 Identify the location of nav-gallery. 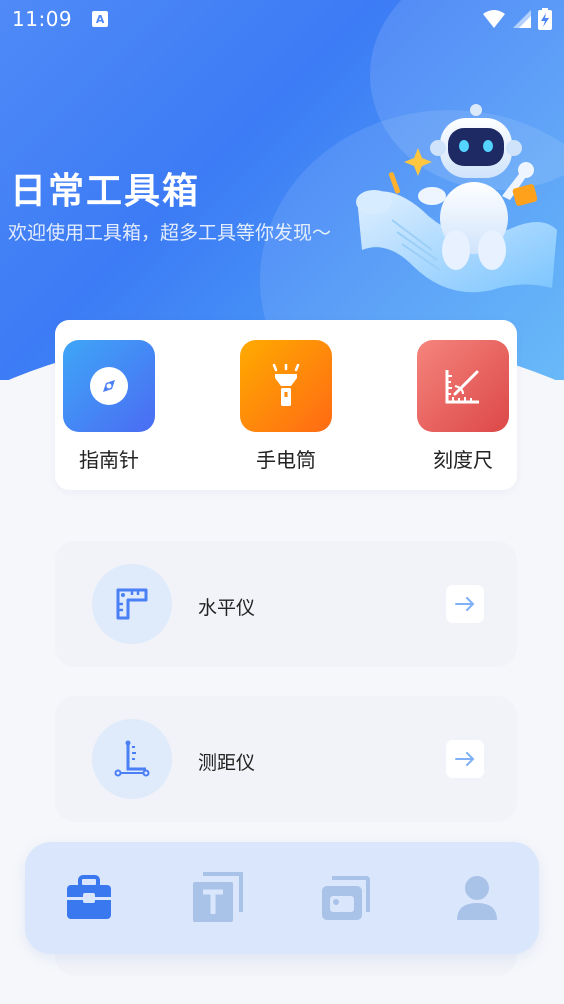
(345, 898).